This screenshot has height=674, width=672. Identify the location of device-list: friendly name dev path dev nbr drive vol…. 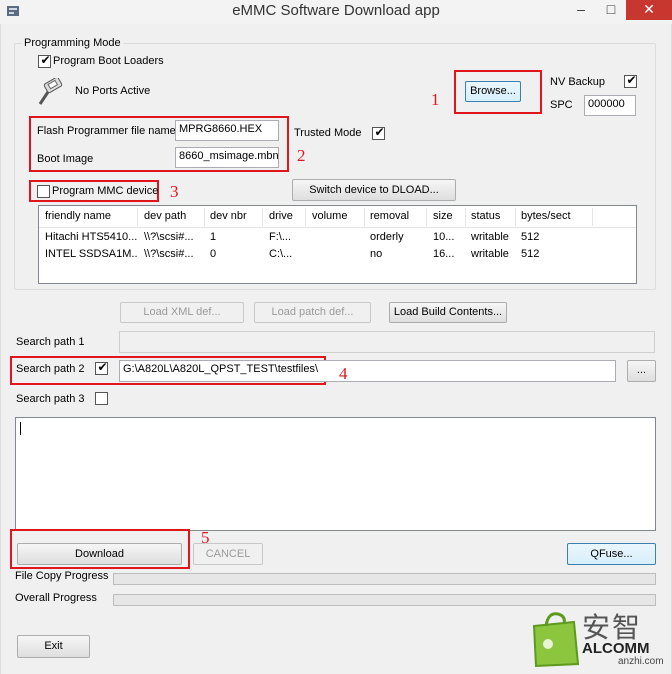
(337, 244).